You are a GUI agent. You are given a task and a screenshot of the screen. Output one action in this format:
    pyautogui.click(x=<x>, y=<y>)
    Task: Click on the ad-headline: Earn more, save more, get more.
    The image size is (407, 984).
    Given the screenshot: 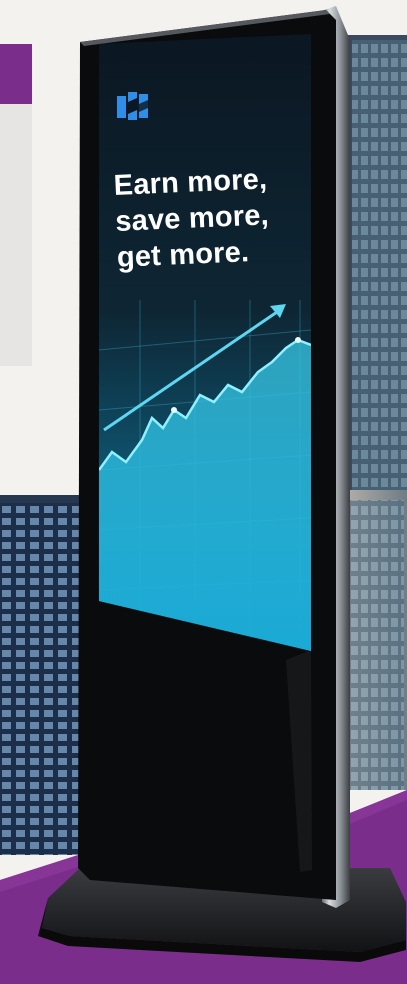 What is the action you would take?
    pyautogui.click(x=215, y=217)
    